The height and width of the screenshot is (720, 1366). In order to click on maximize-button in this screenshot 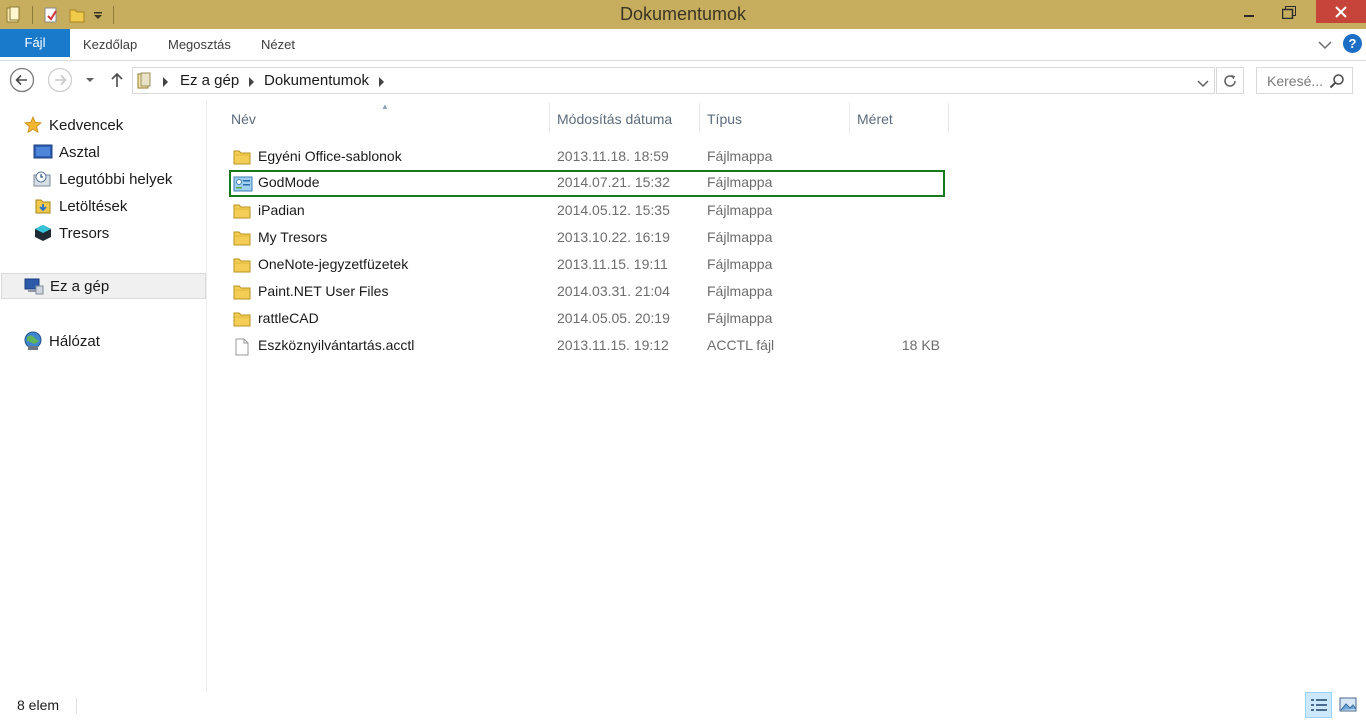, I will do `click(1289, 12)`.